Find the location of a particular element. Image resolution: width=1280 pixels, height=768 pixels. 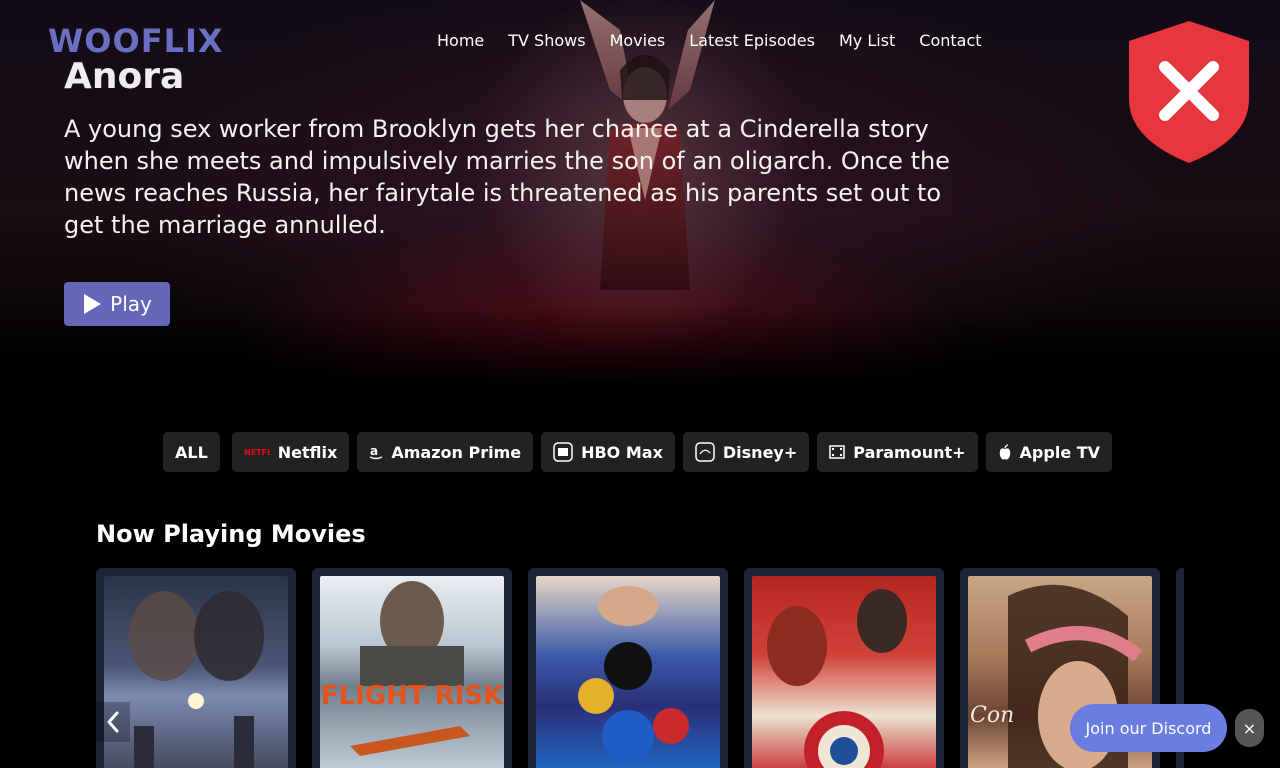

filter-amazon-prime: a Amazon Prime is located at coordinates (445, 452).